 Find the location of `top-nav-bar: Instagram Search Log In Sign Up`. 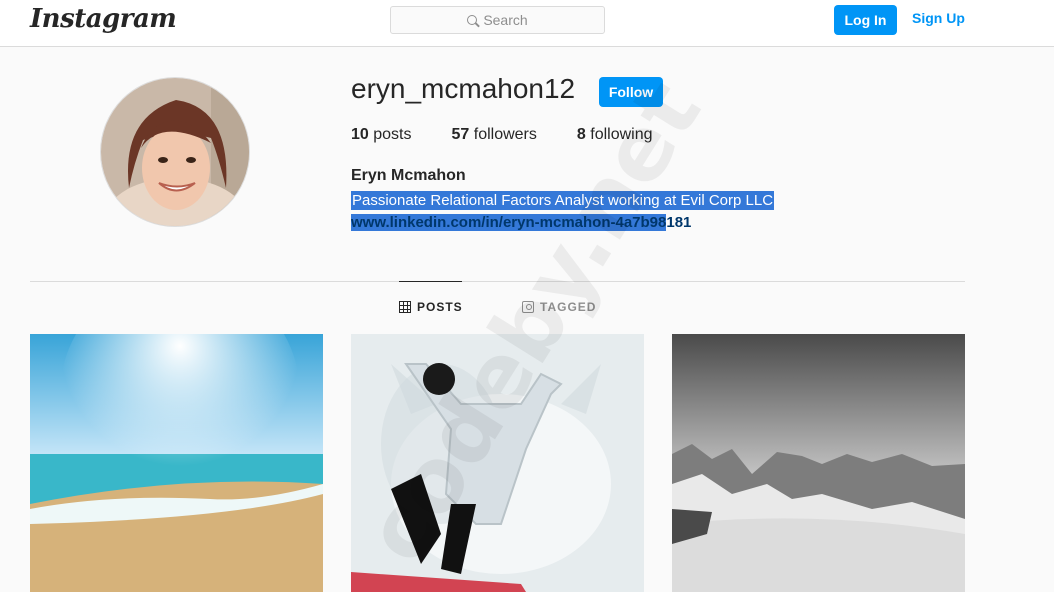

top-nav-bar: Instagram Search Log In Sign Up is located at coordinates (527, 23).